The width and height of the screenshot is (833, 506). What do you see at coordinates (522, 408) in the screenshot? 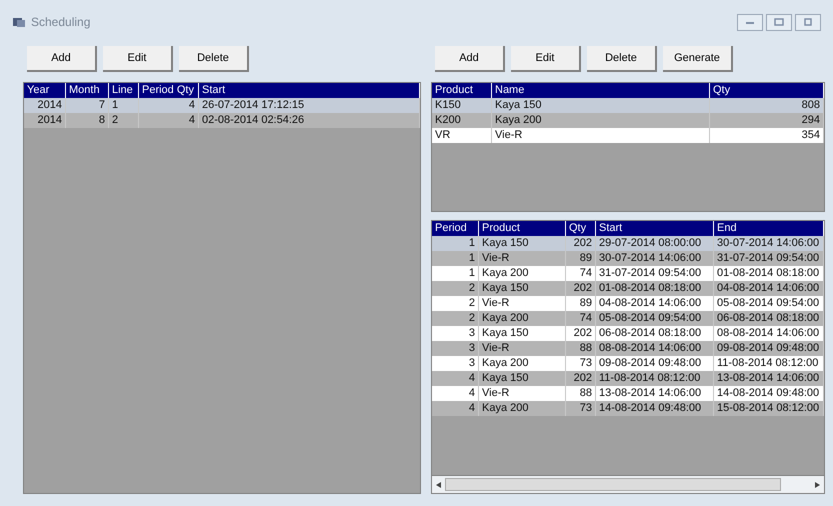
I see `table-cell: Kaya 200` at bounding box center [522, 408].